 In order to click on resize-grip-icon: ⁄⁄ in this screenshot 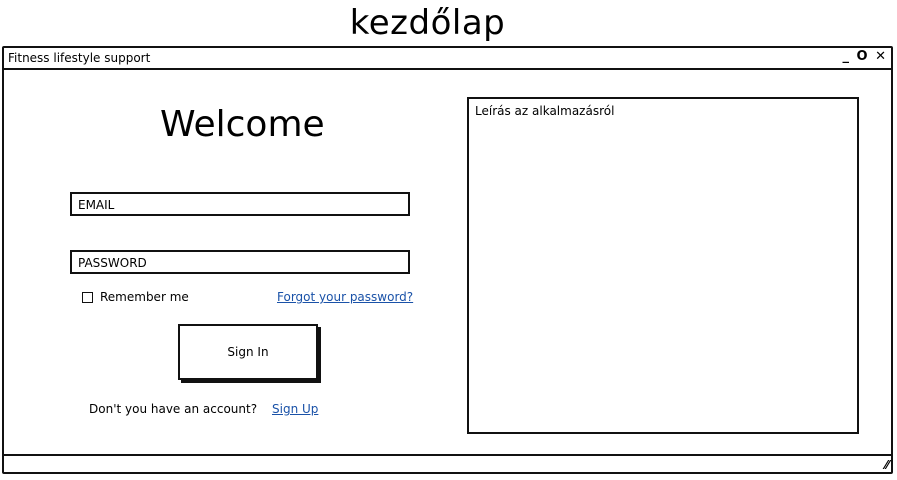, I will do `click(887, 465)`.